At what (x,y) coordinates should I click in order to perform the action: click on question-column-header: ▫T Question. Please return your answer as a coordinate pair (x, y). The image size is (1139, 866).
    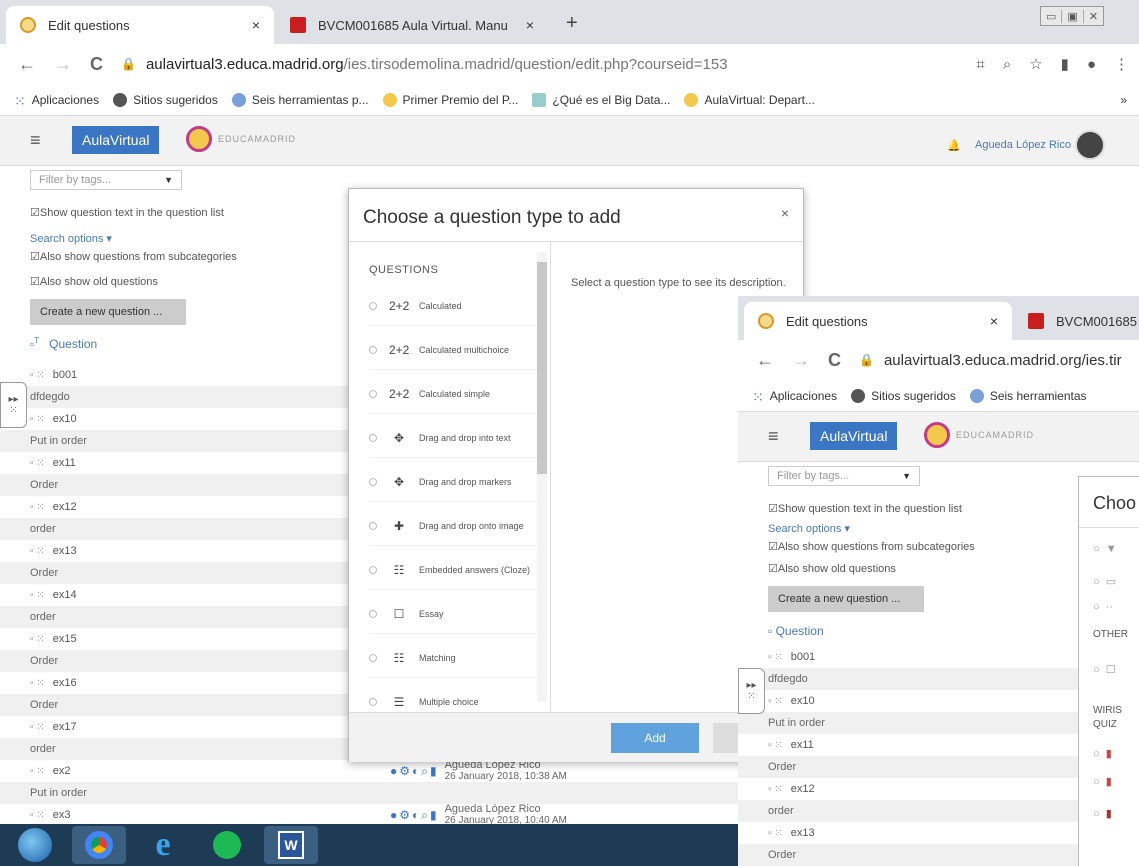
    Looking at the image, I should click on (63, 343).